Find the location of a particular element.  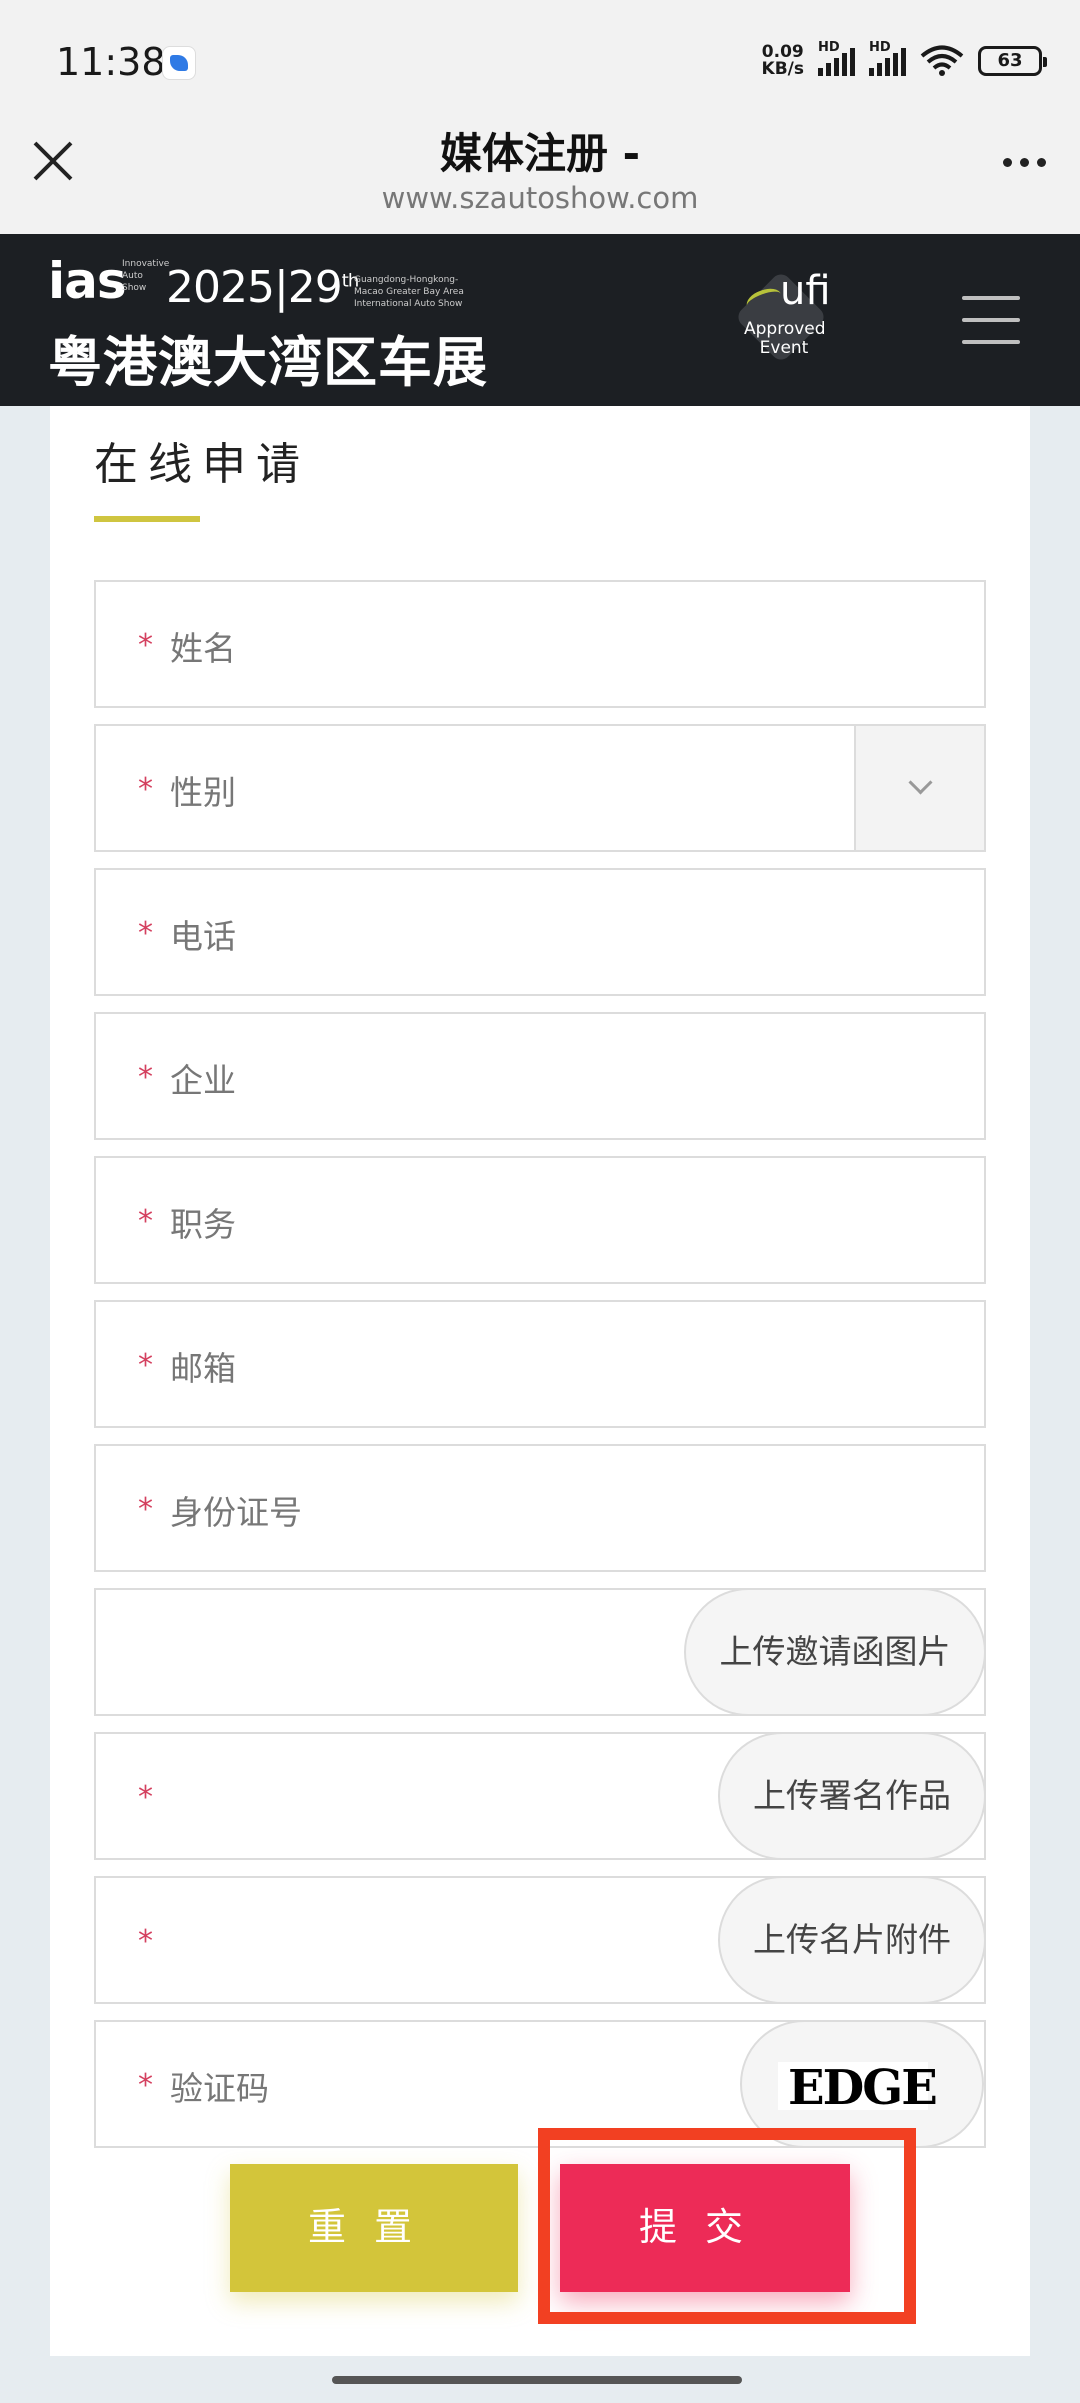

site-logo-year: 2025|29th is located at coordinates (262, 287).